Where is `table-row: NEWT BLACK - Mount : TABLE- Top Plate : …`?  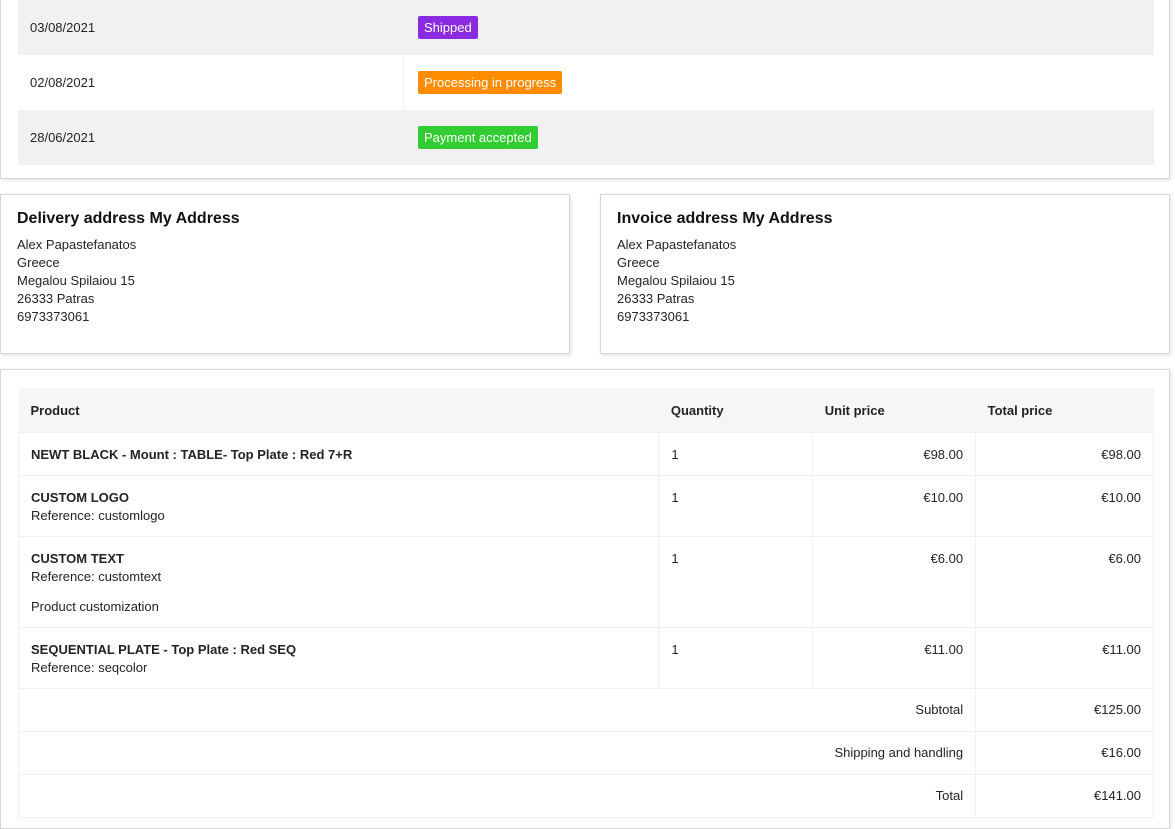 table-row: NEWT BLACK - Mount : TABLE- Top Plate : … is located at coordinates (585, 454).